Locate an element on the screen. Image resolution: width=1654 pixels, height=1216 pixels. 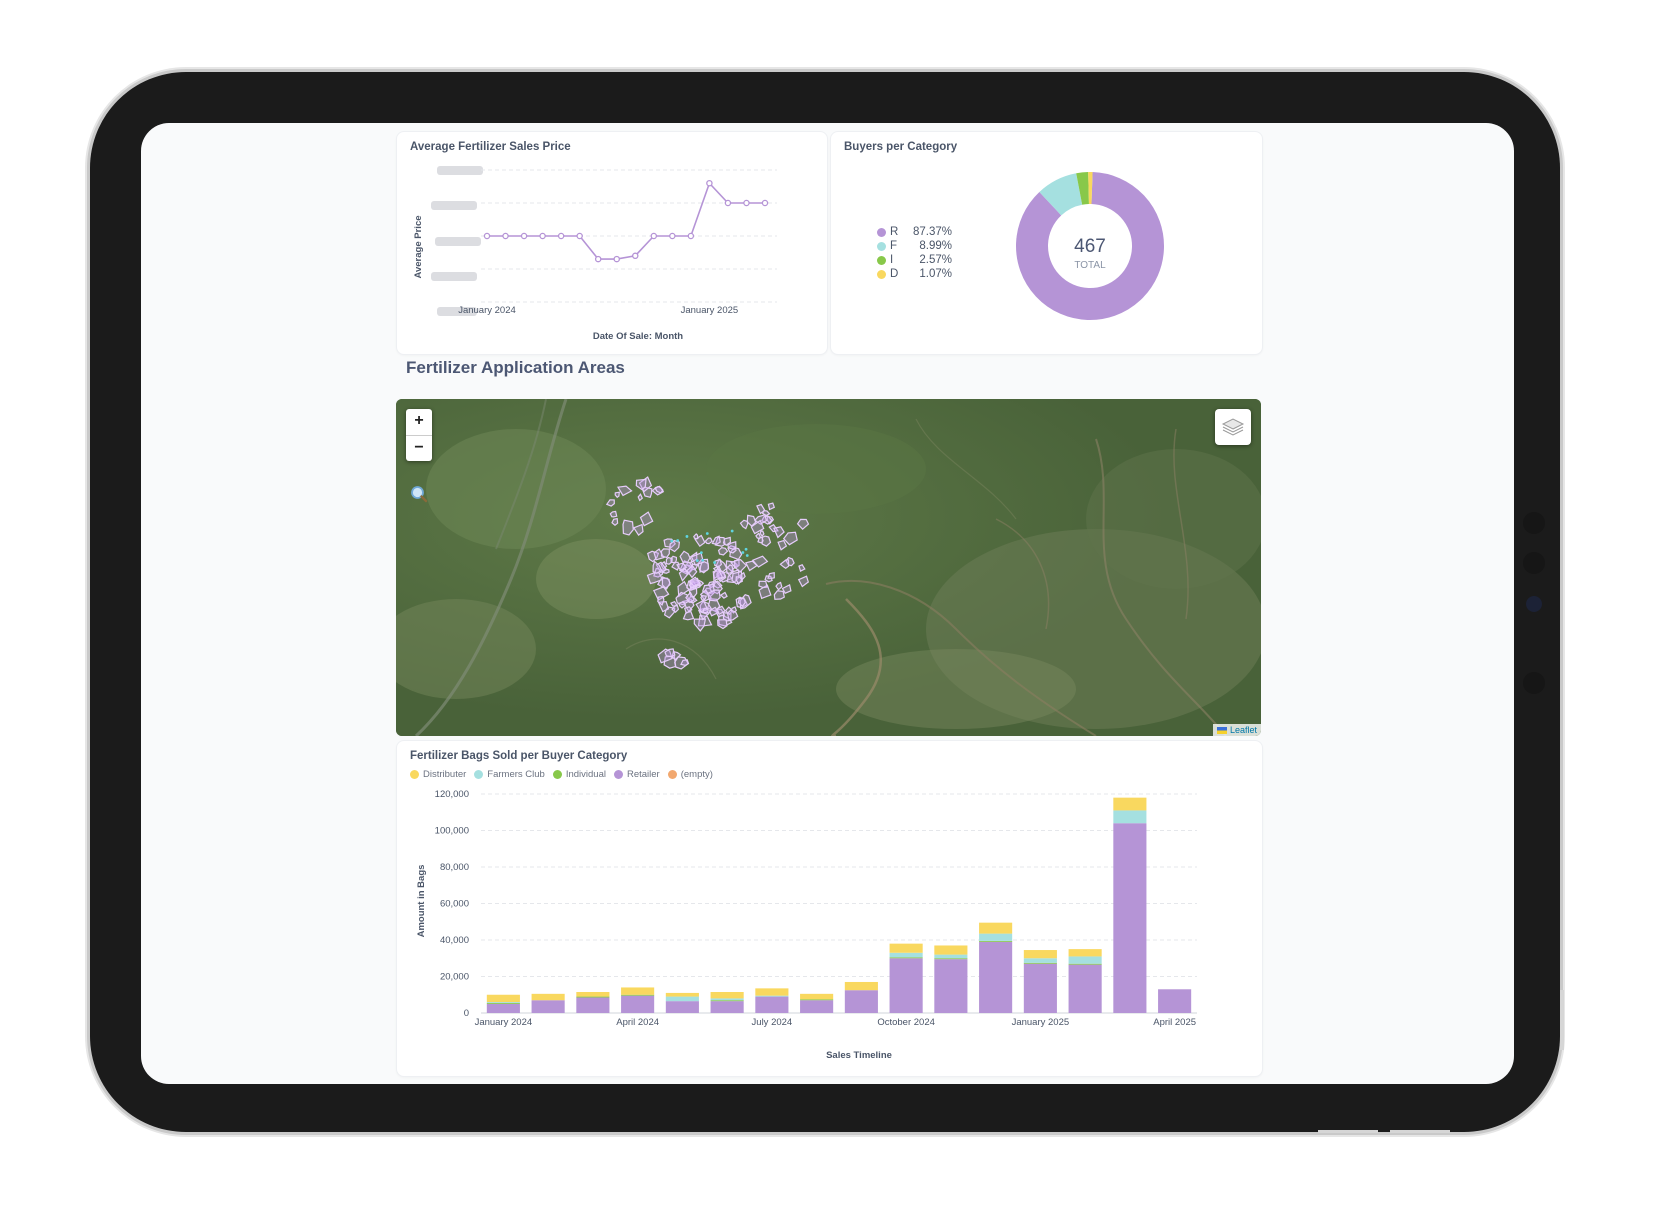
search-icon is located at coordinates (419, 496).